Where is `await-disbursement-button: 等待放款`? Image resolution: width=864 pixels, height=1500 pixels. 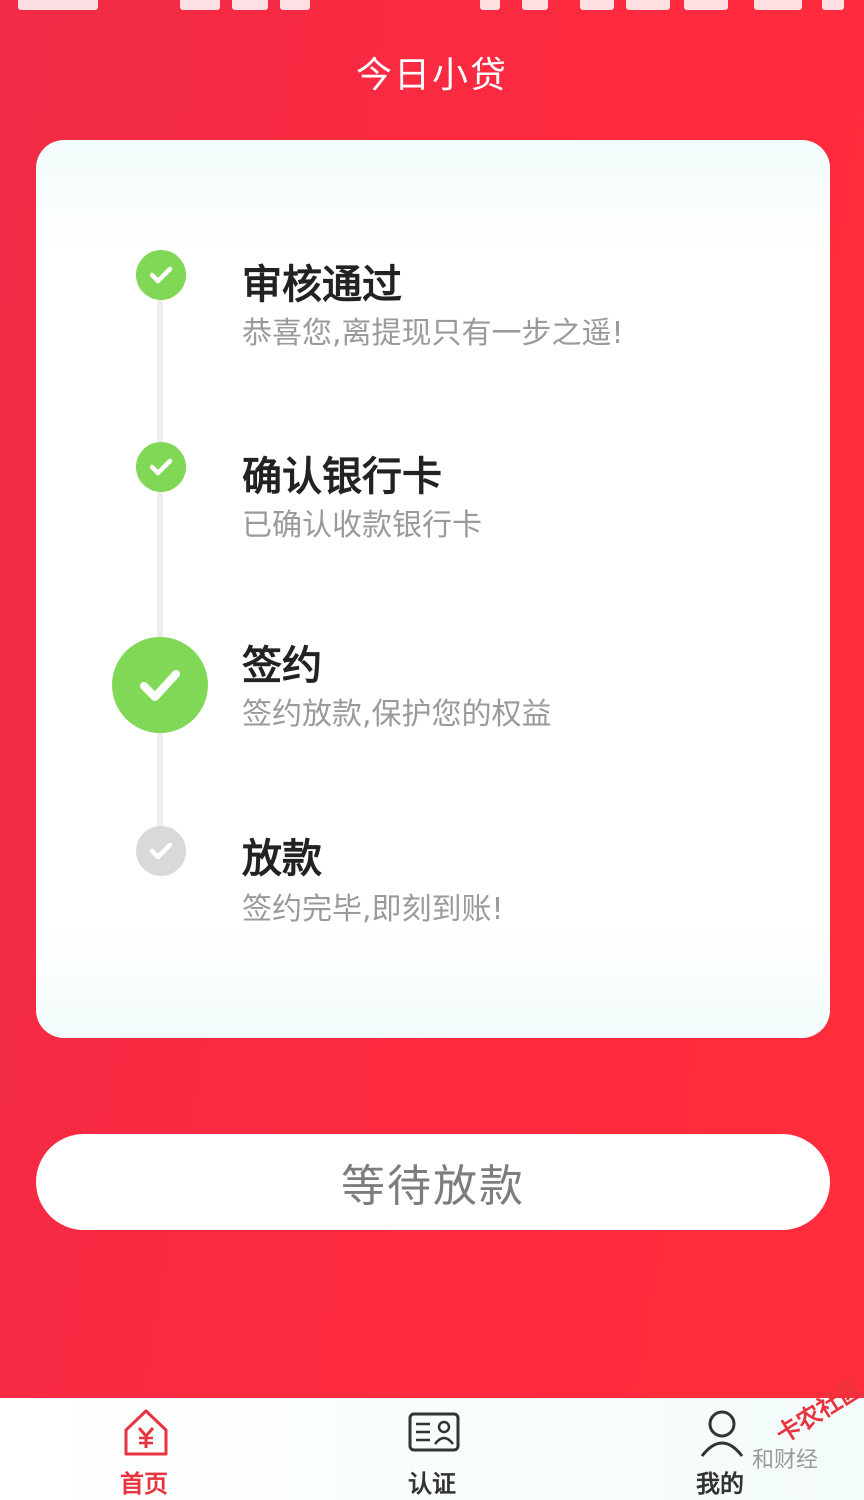 await-disbursement-button: 等待放款 is located at coordinates (433, 1182).